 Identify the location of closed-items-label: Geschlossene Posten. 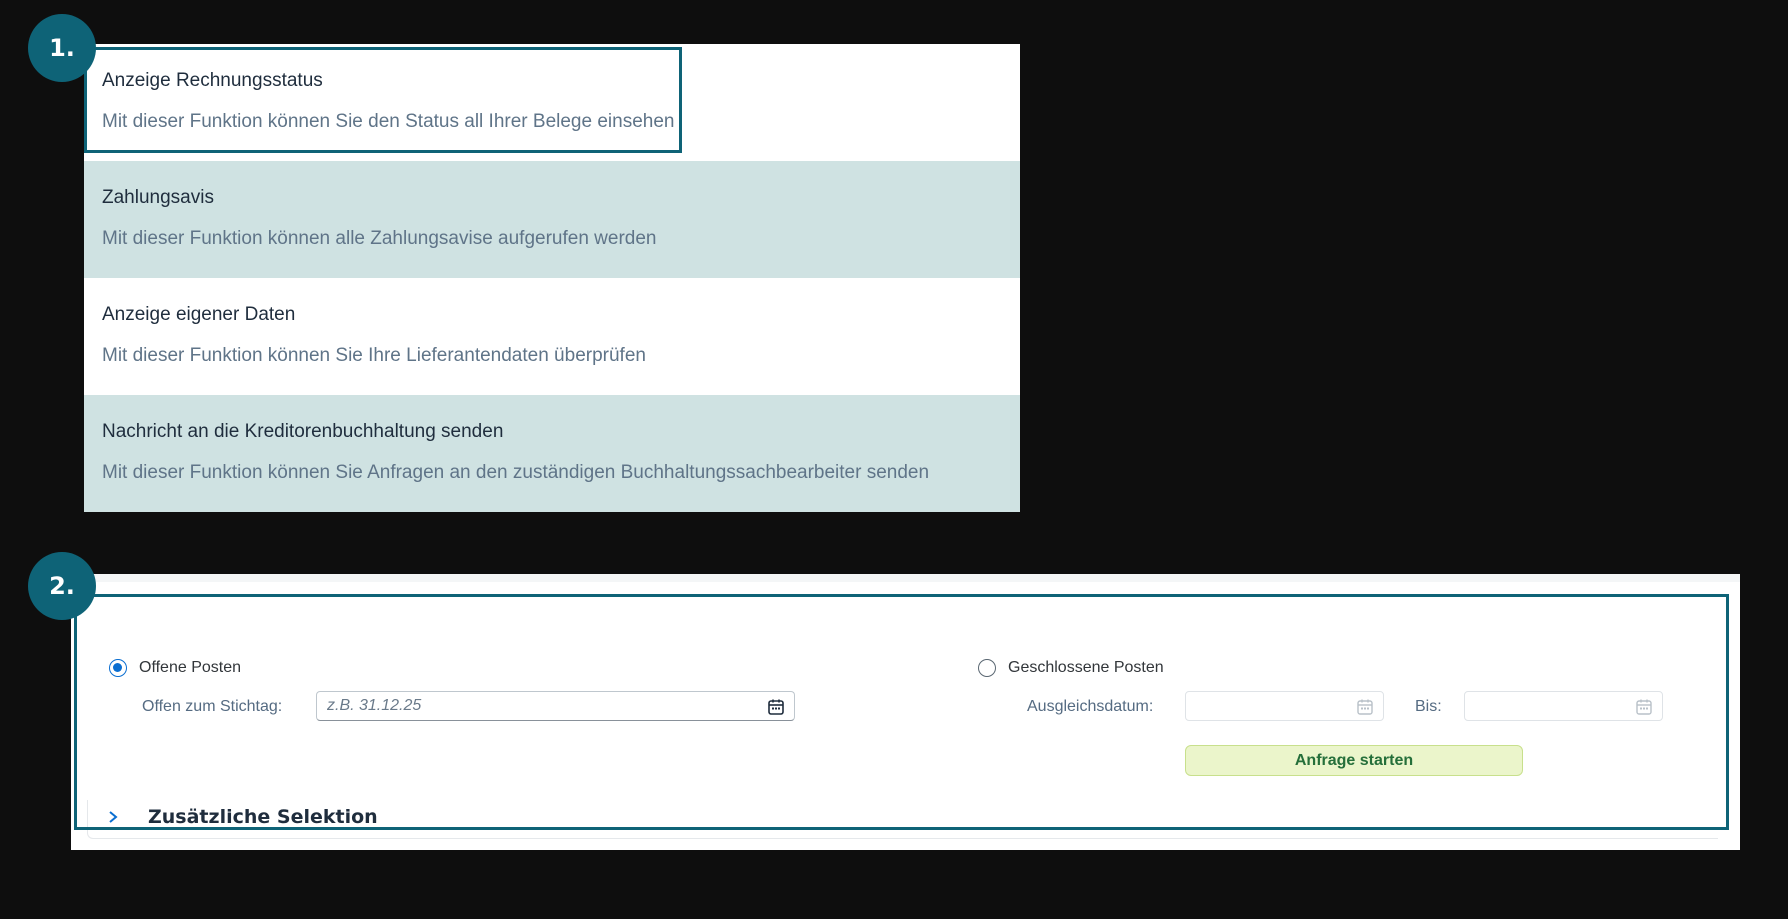
(1086, 668).